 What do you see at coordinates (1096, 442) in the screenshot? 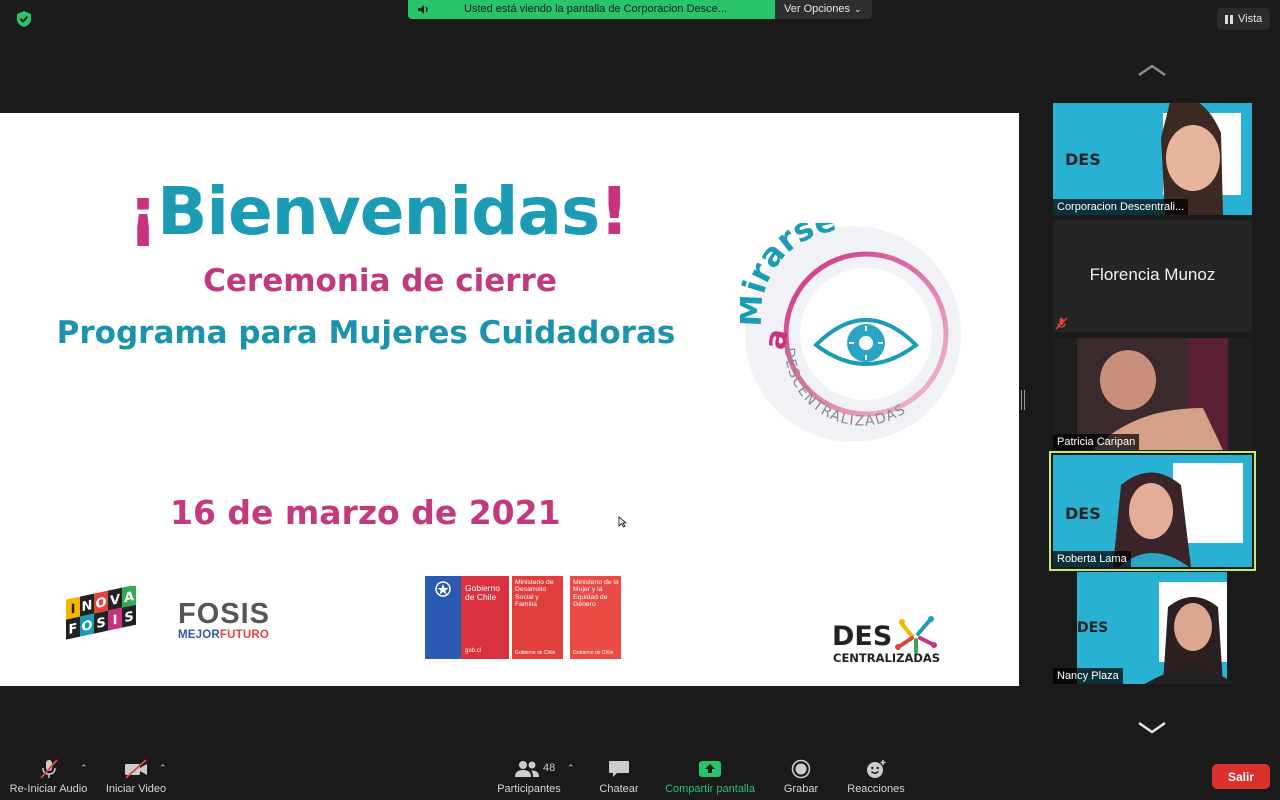
I see `participant-name: Patricia Caripan` at bounding box center [1096, 442].